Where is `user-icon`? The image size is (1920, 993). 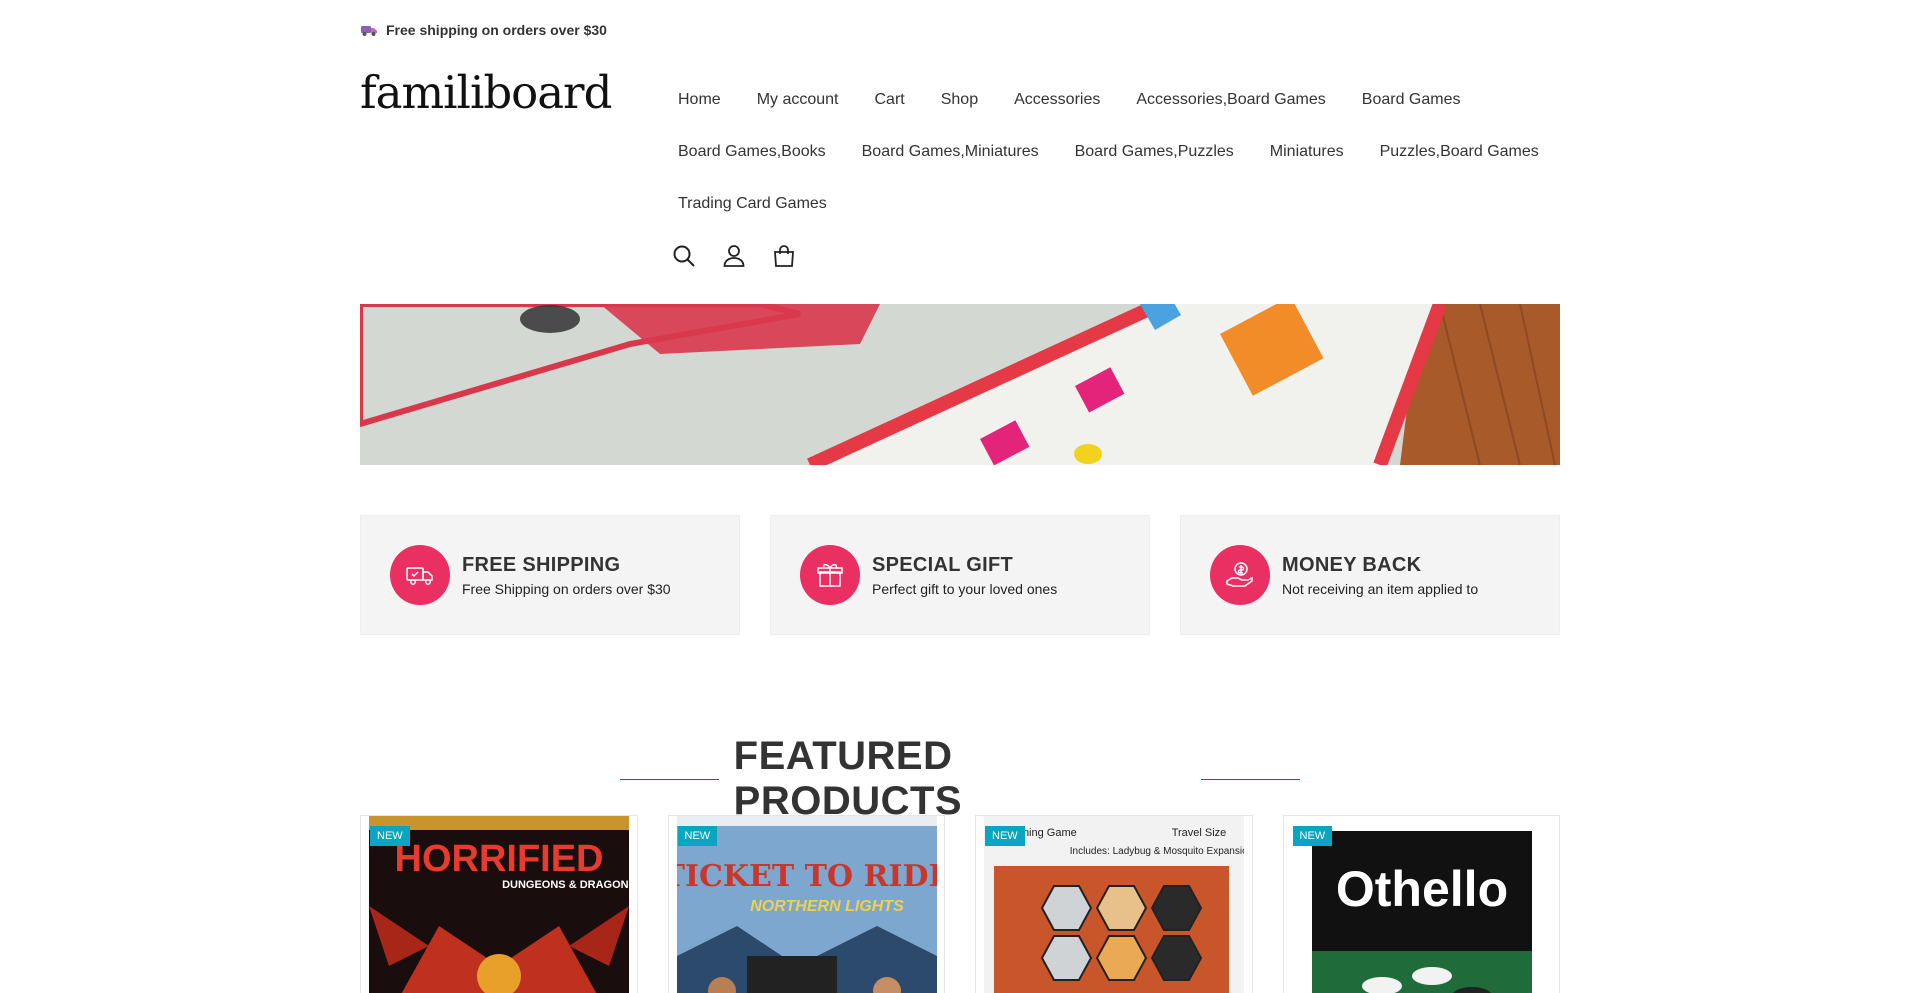 user-icon is located at coordinates (734, 256).